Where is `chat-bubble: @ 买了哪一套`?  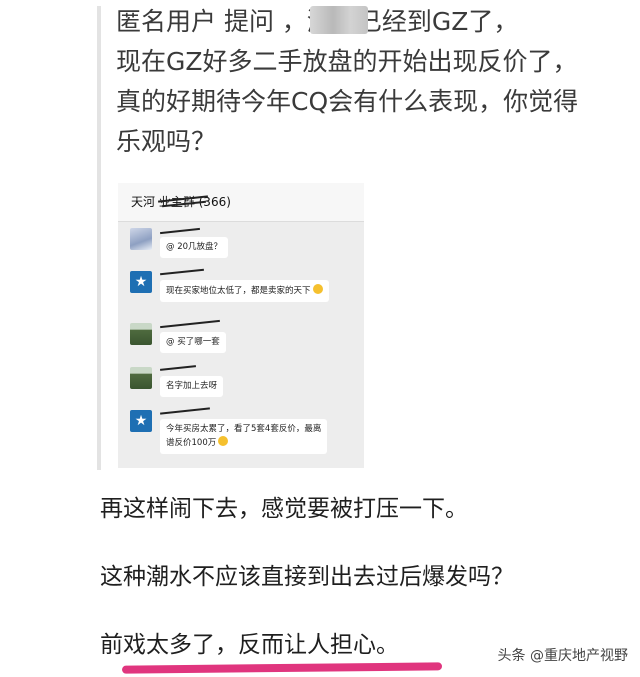
chat-bubble: @ 买了哪一套 is located at coordinates (193, 342).